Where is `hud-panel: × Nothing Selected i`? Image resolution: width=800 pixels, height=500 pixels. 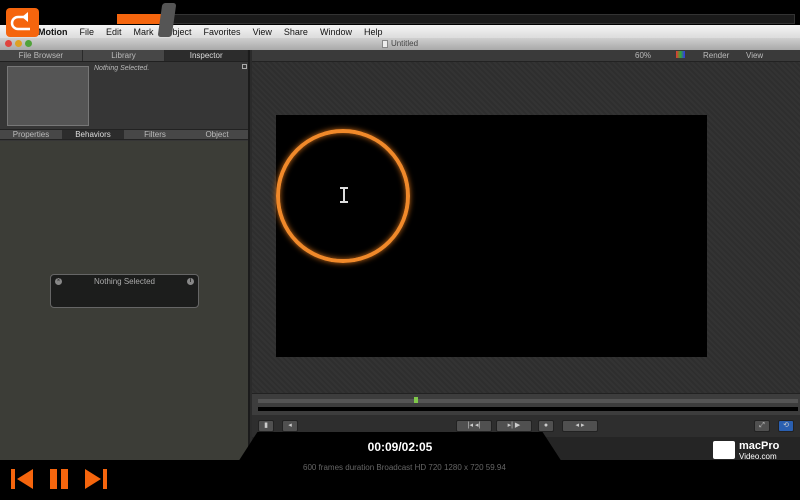
hud-panel: × Nothing Selected i is located at coordinates (124, 291).